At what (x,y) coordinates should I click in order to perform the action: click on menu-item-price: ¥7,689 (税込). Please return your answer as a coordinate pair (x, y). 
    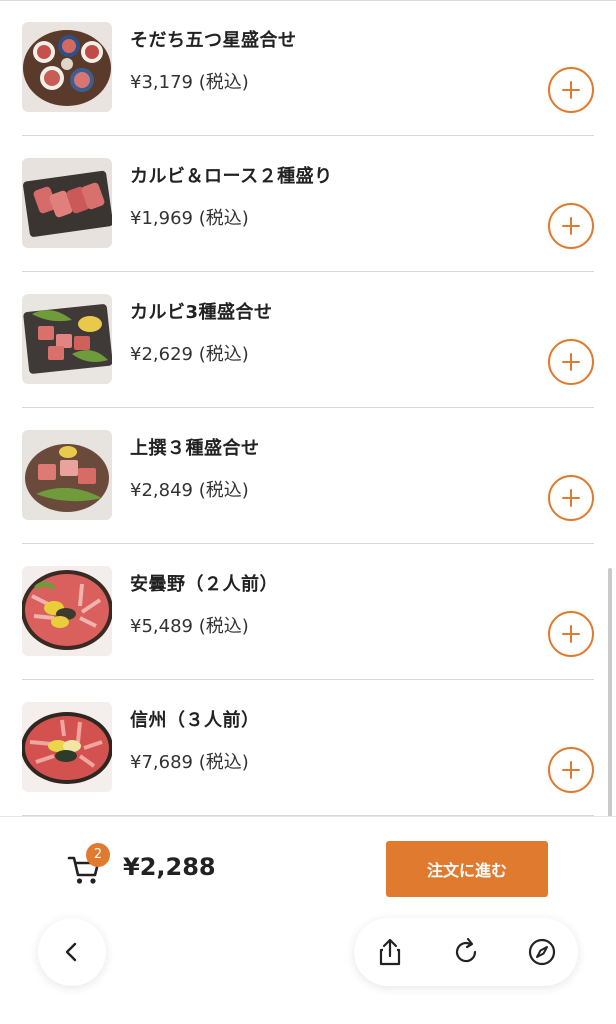
    Looking at the image, I should click on (189, 762).